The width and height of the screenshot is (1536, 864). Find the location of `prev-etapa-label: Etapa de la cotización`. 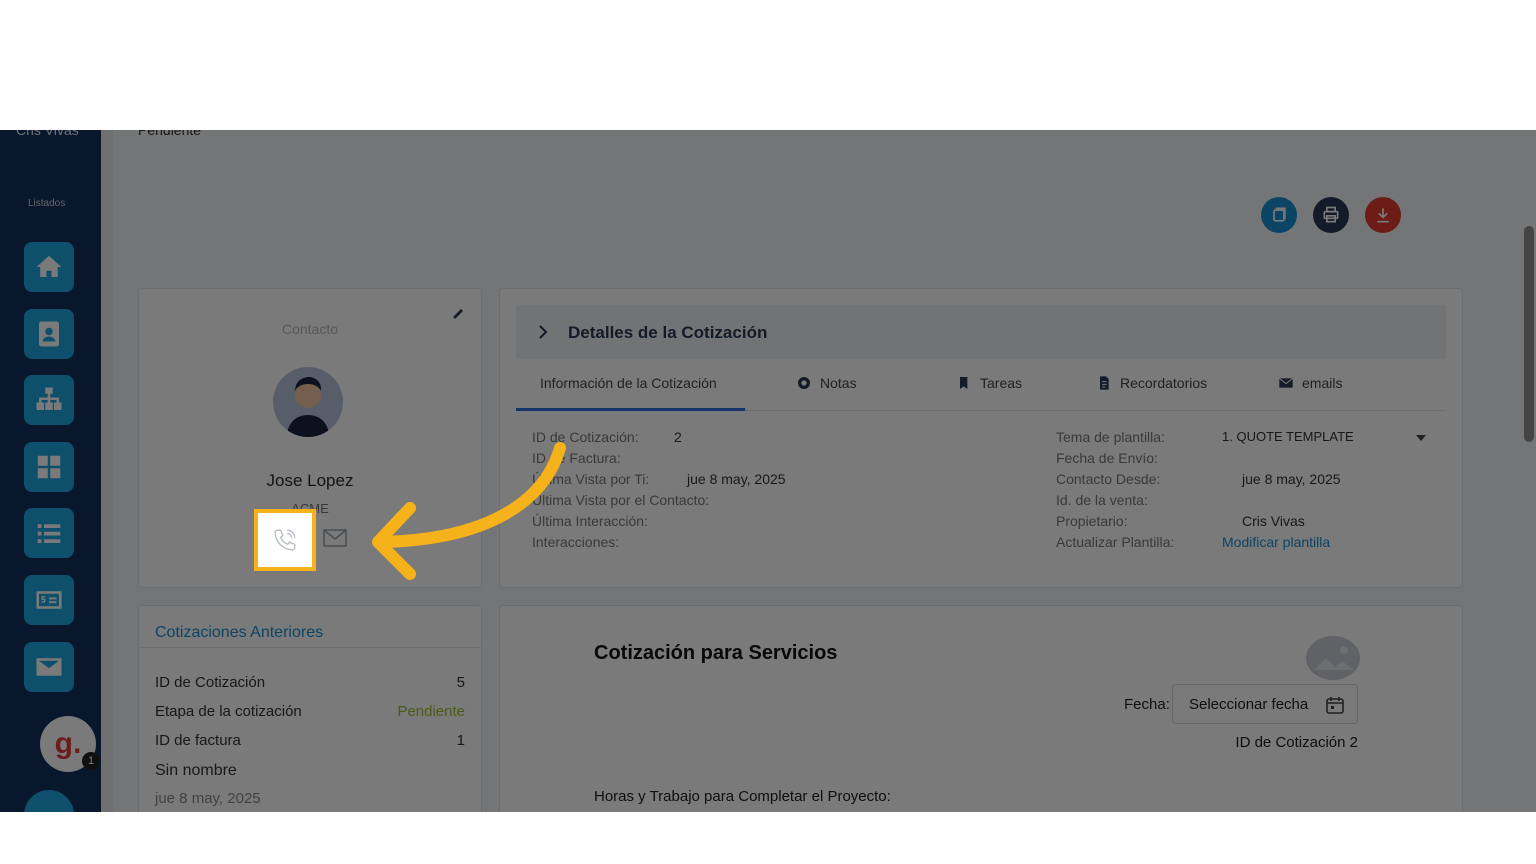

prev-etapa-label: Etapa de la cotización is located at coordinates (228, 711).